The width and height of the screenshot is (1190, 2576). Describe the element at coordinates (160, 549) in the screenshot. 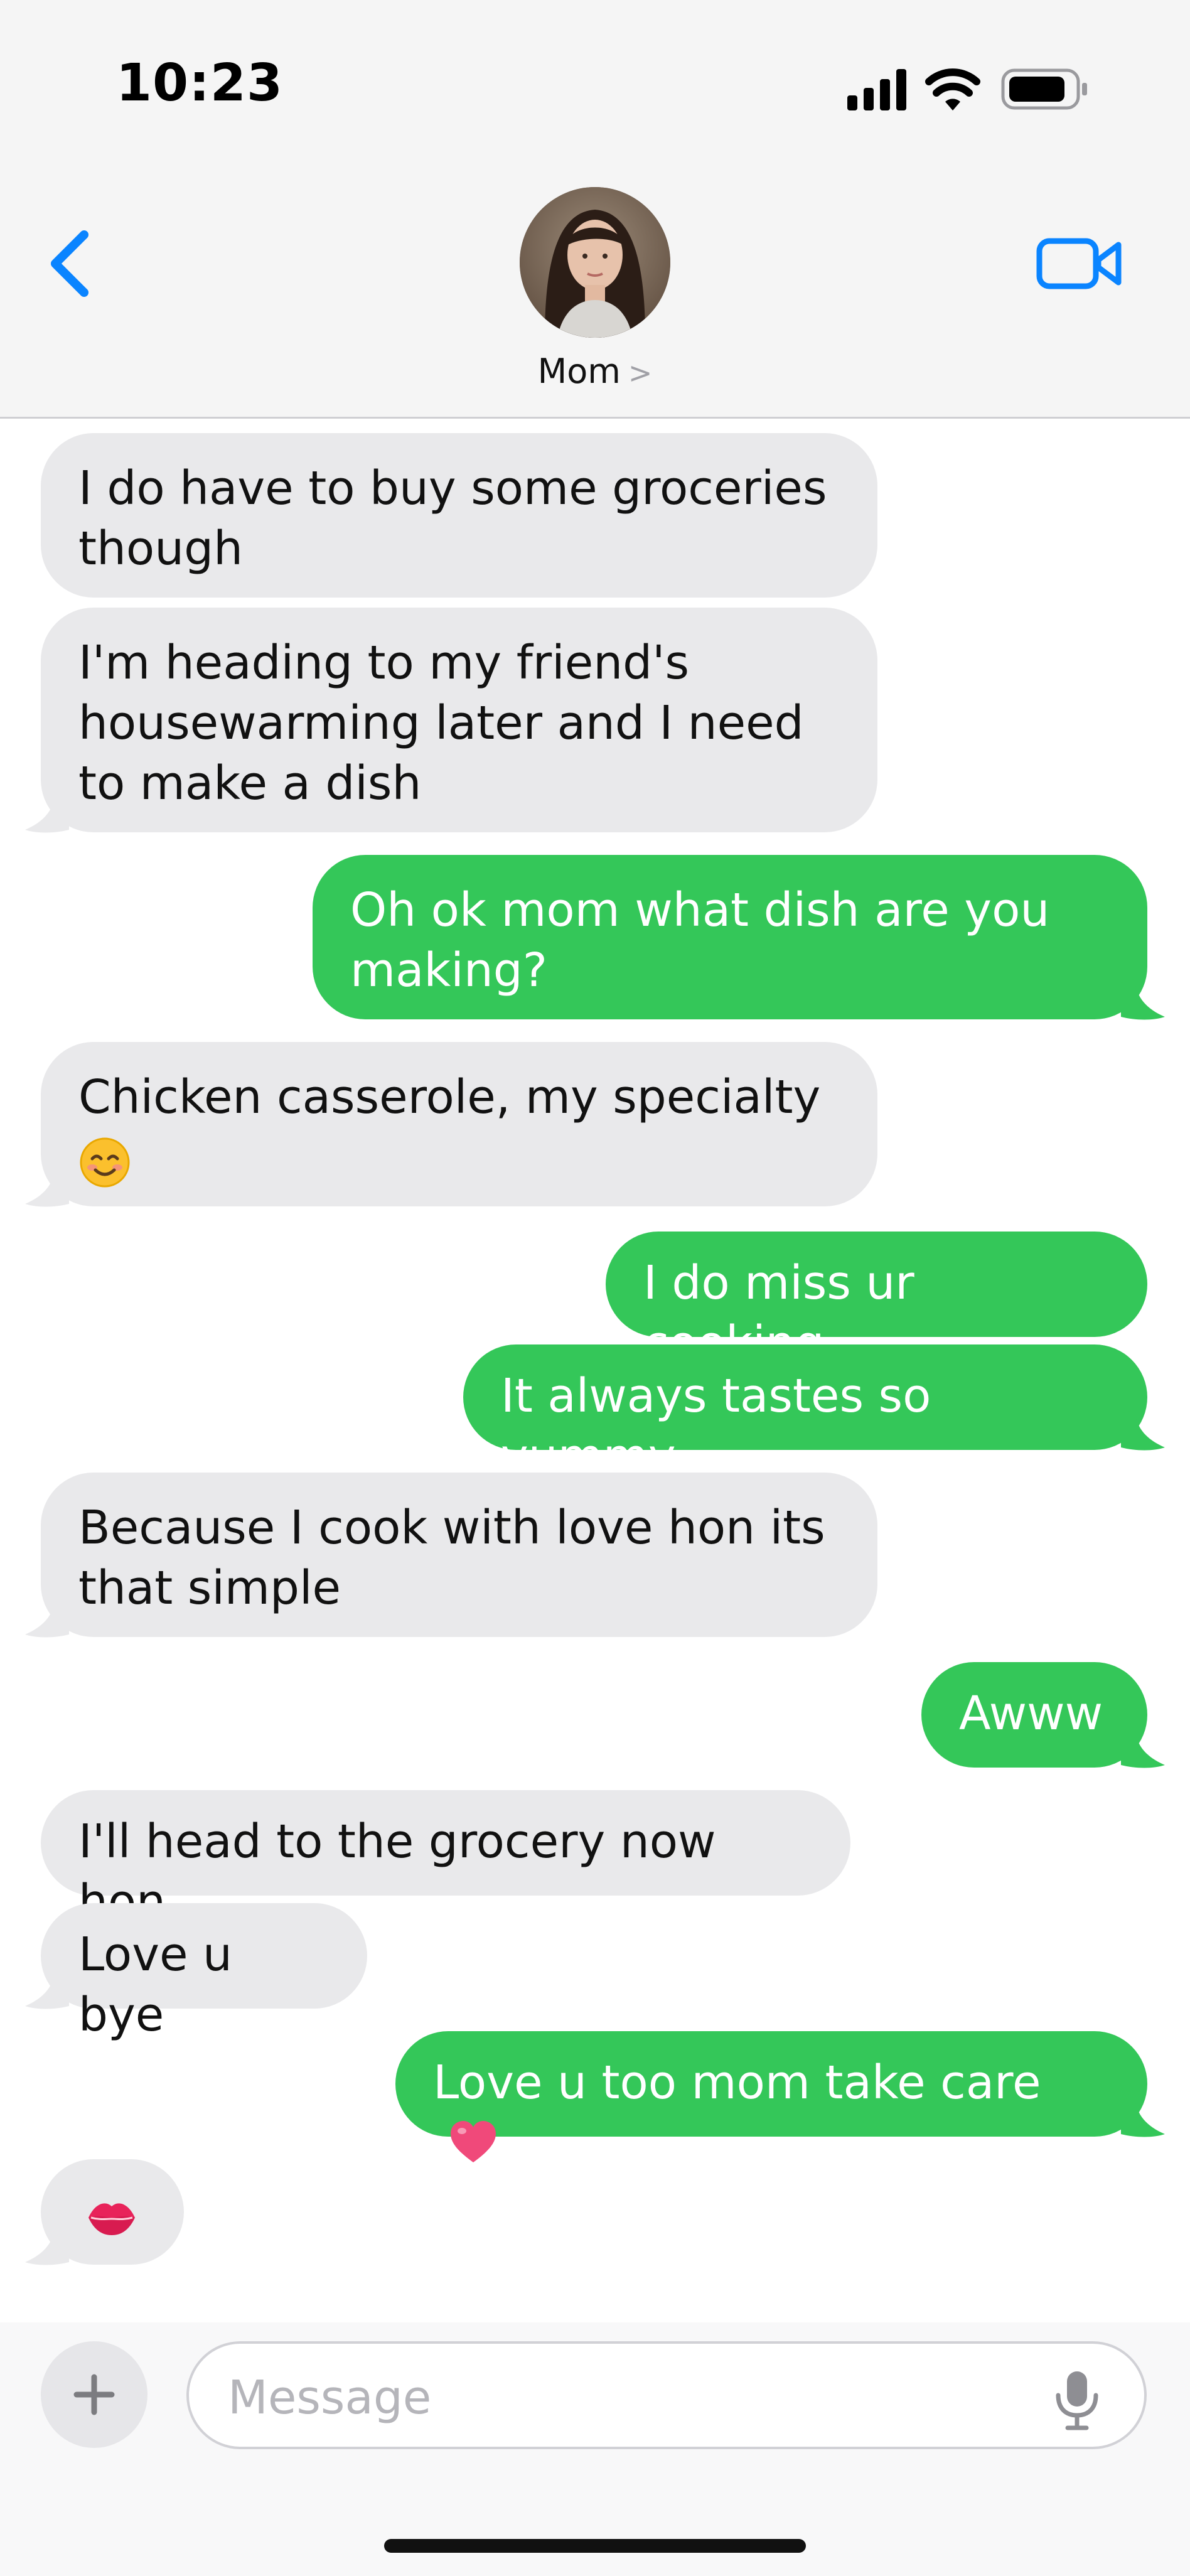

I see `message-line: though` at that location.